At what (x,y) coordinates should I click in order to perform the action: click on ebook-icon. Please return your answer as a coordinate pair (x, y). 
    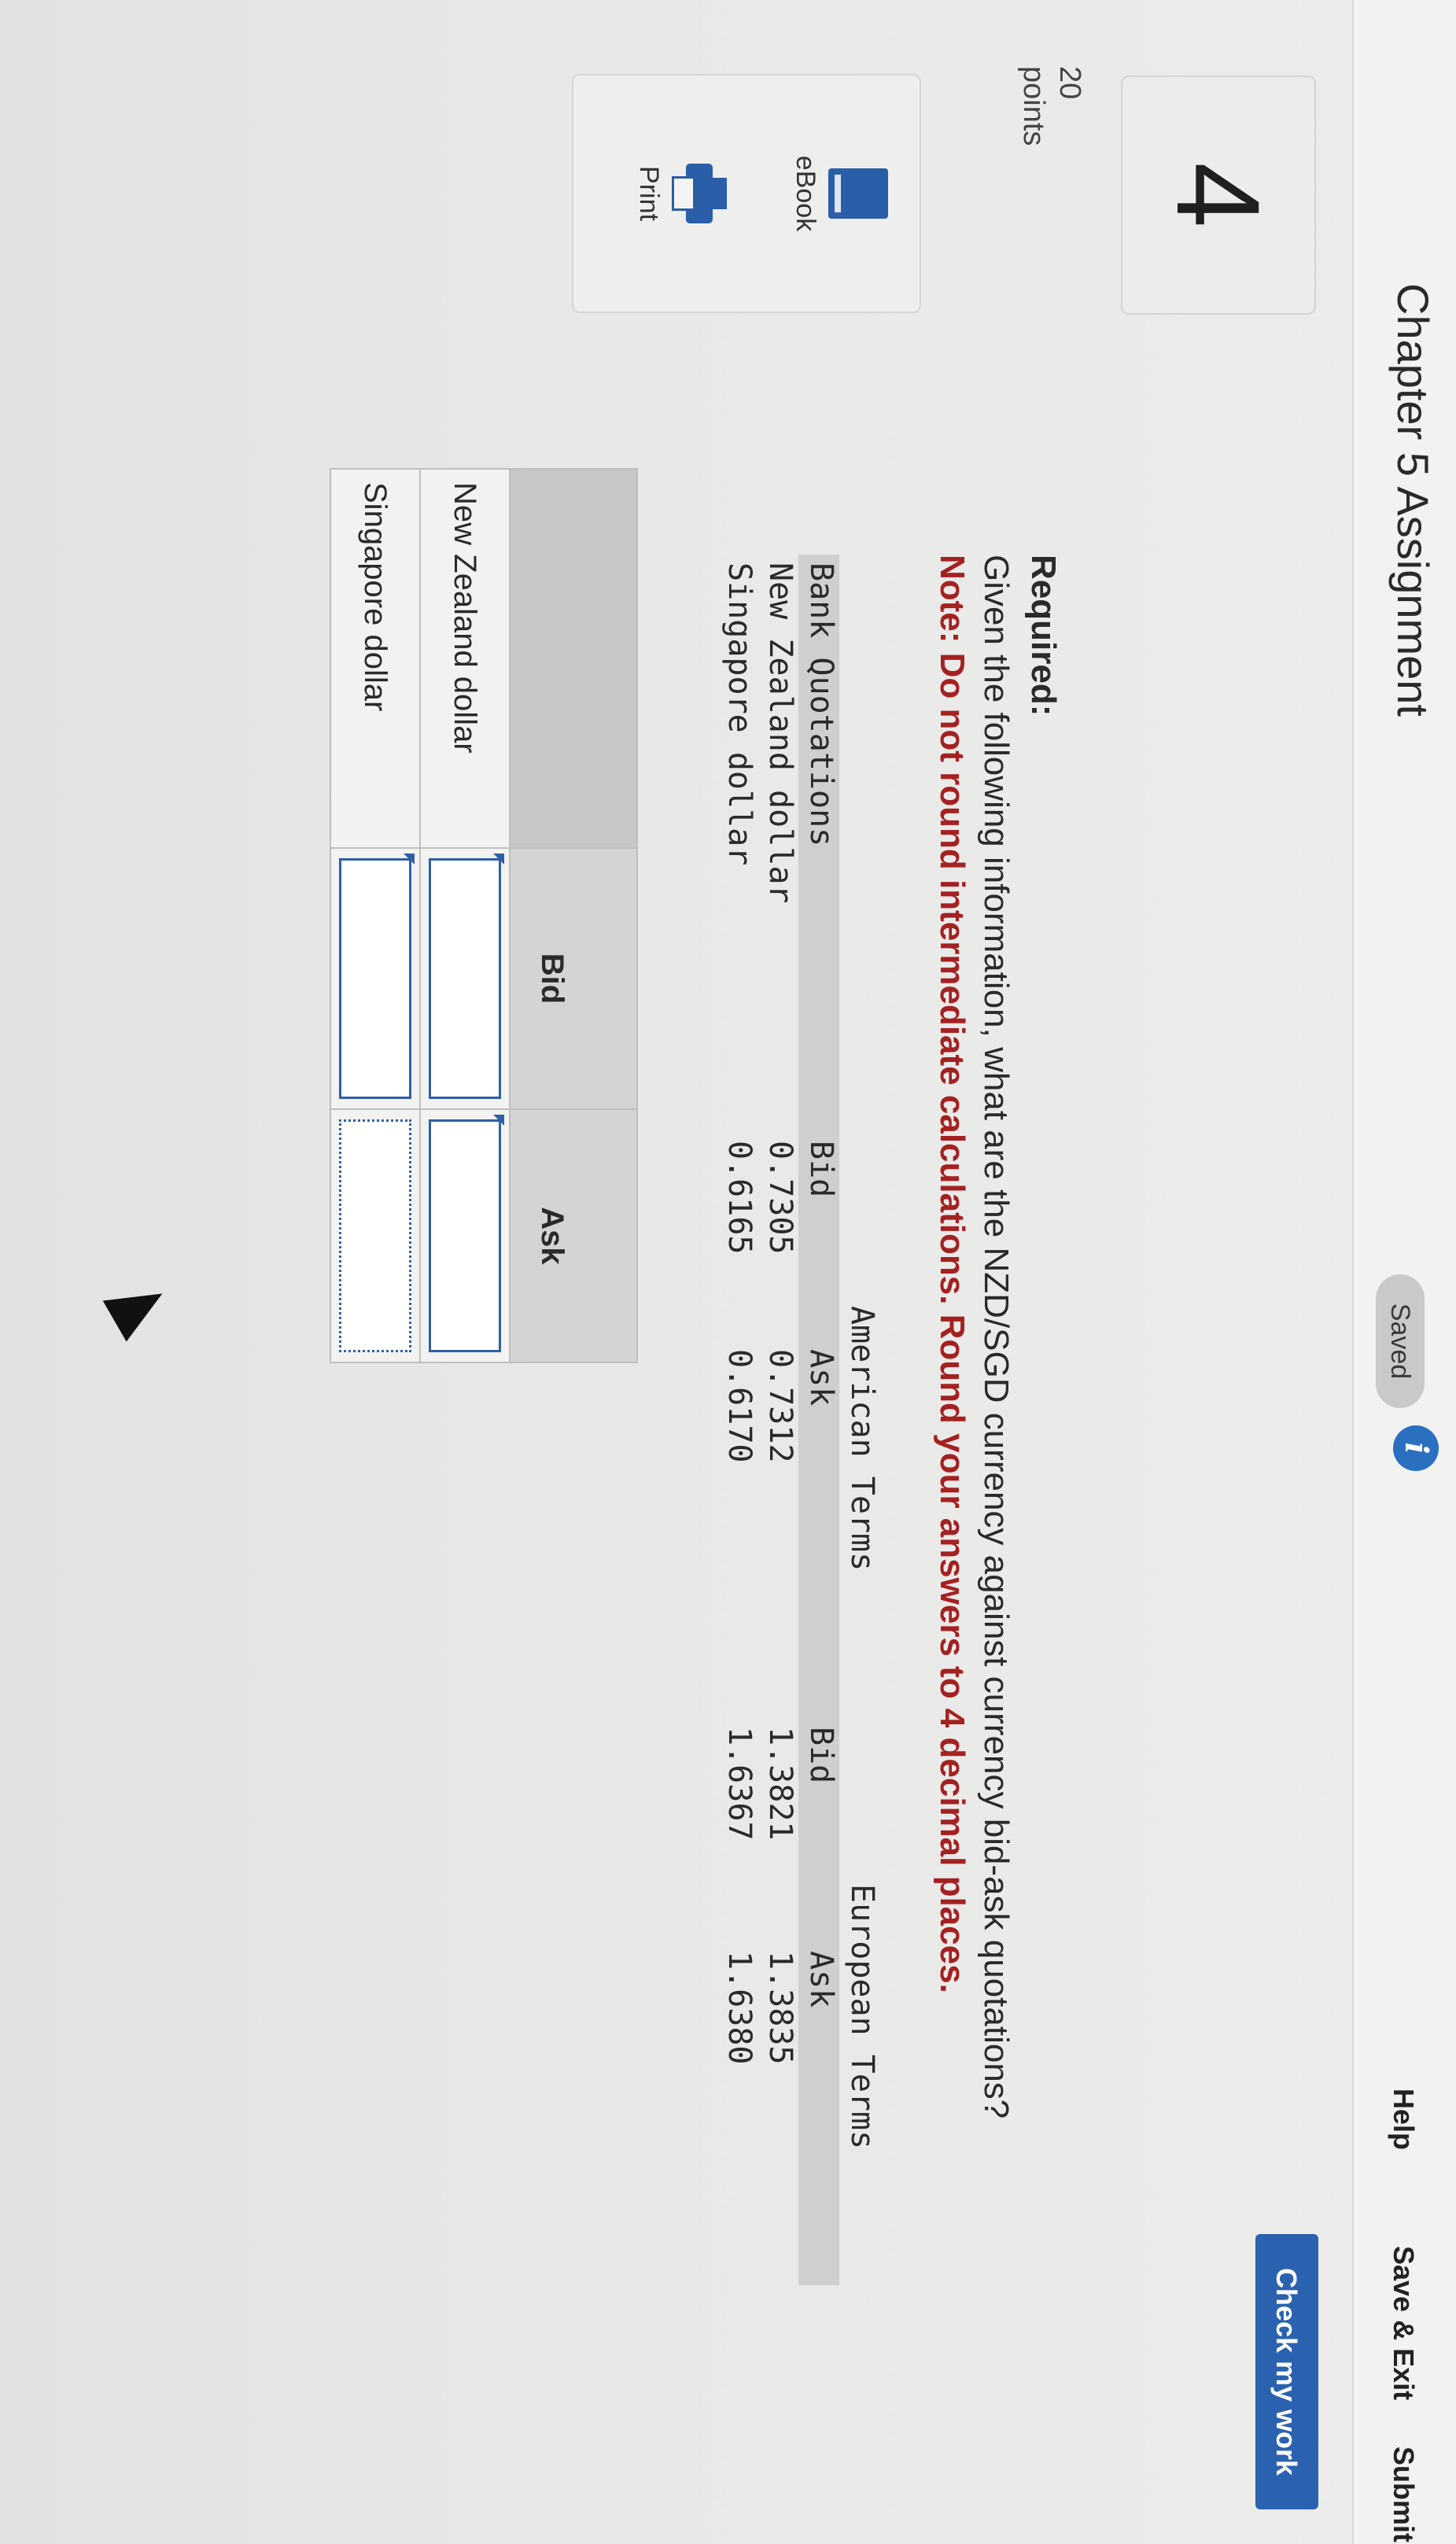
    Looking at the image, I should click on (858, 193).